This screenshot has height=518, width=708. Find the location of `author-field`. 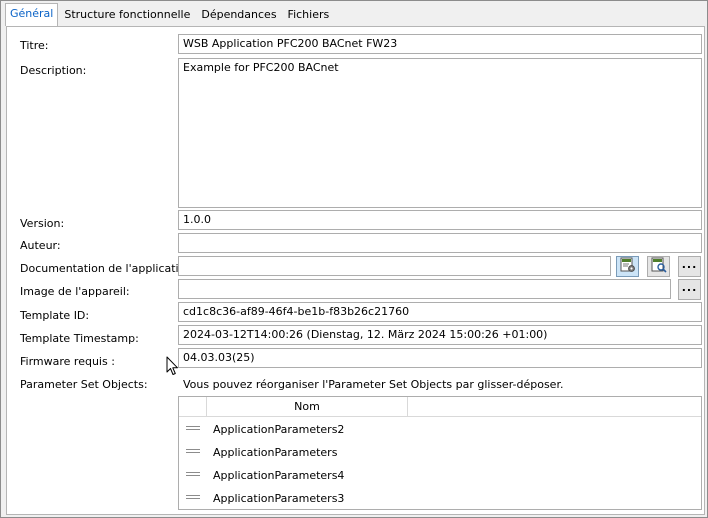

author-field is located at coordinates (440, 243).